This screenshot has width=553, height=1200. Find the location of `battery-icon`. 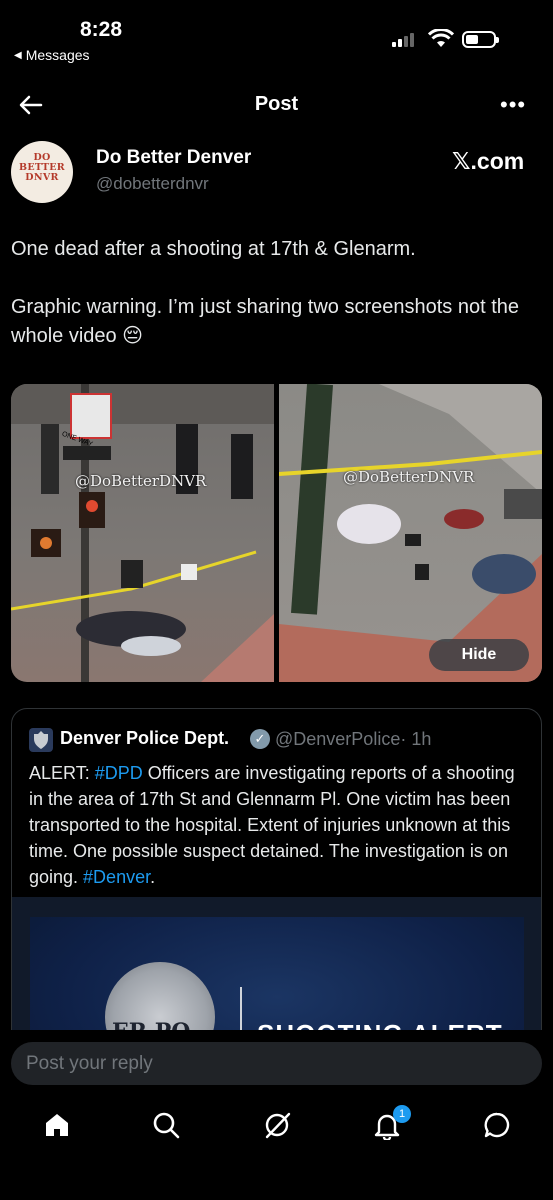

battery-icon is located at coordinates (480, 39).